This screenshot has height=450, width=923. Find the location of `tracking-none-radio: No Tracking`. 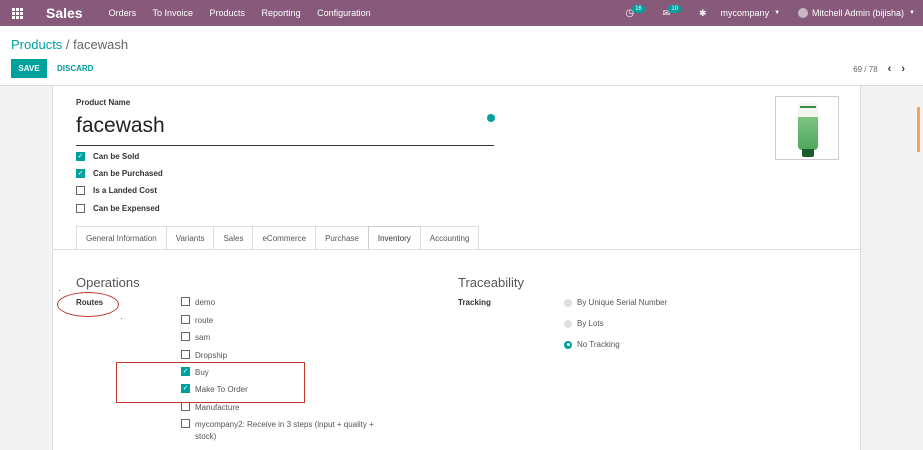

tracking-none-radio: No Tracking is located at coordinates (592, 344).